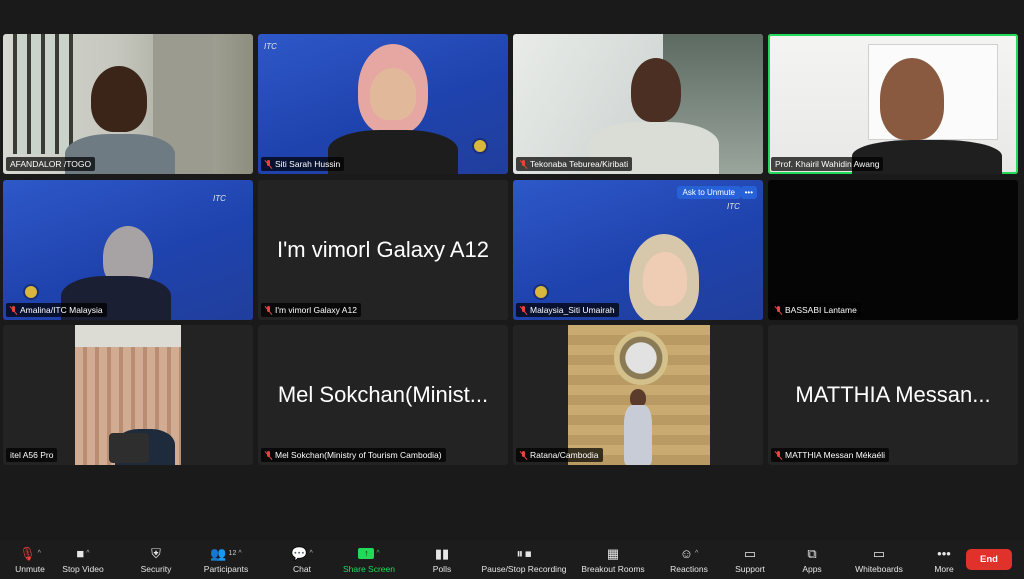 The width and height of the screenshot is (1024, 579). I want to click on bar-chart-icon: ▮▮, so click(442, 553).